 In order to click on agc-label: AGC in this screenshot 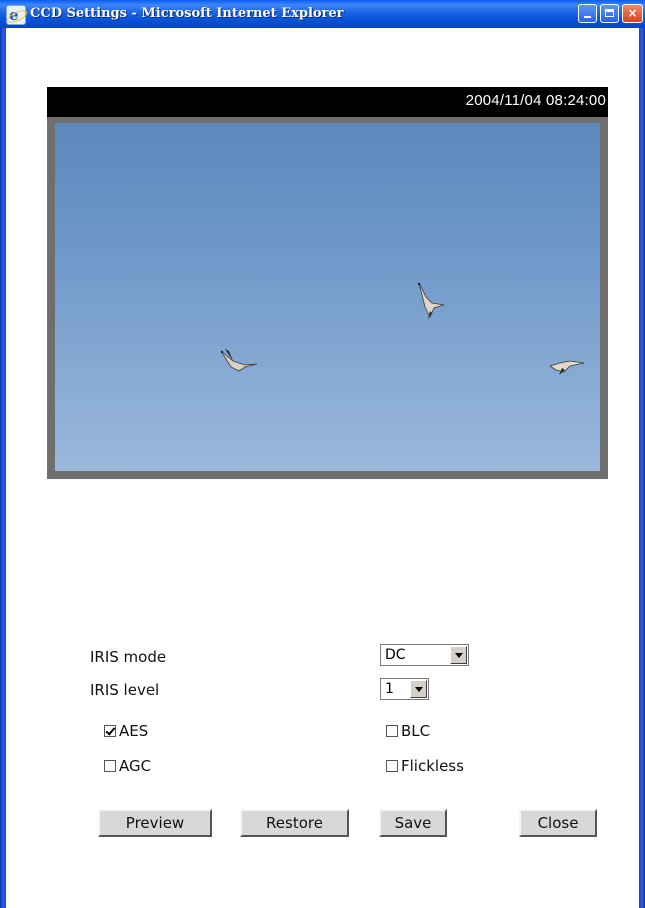, I will do `click(135, 766)`.